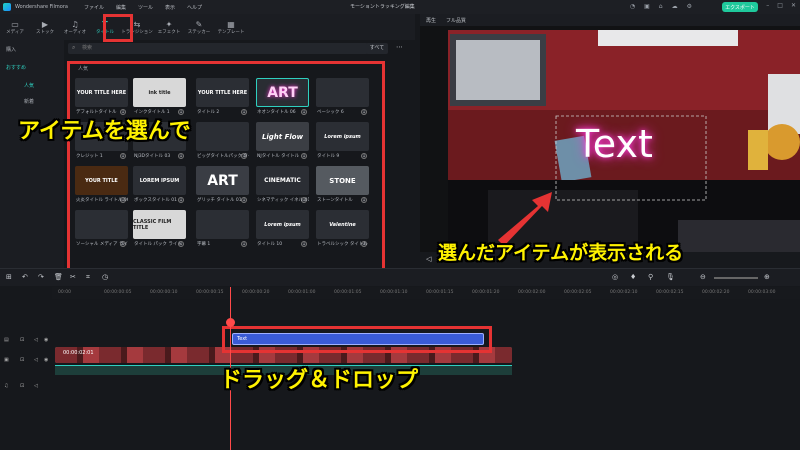 The width and height of the screenshot is (800, 450). What do you see at coordinates (9, 277) in the screenshot?
I see `split-icon: ⊞` at bounding box center [9, 277].